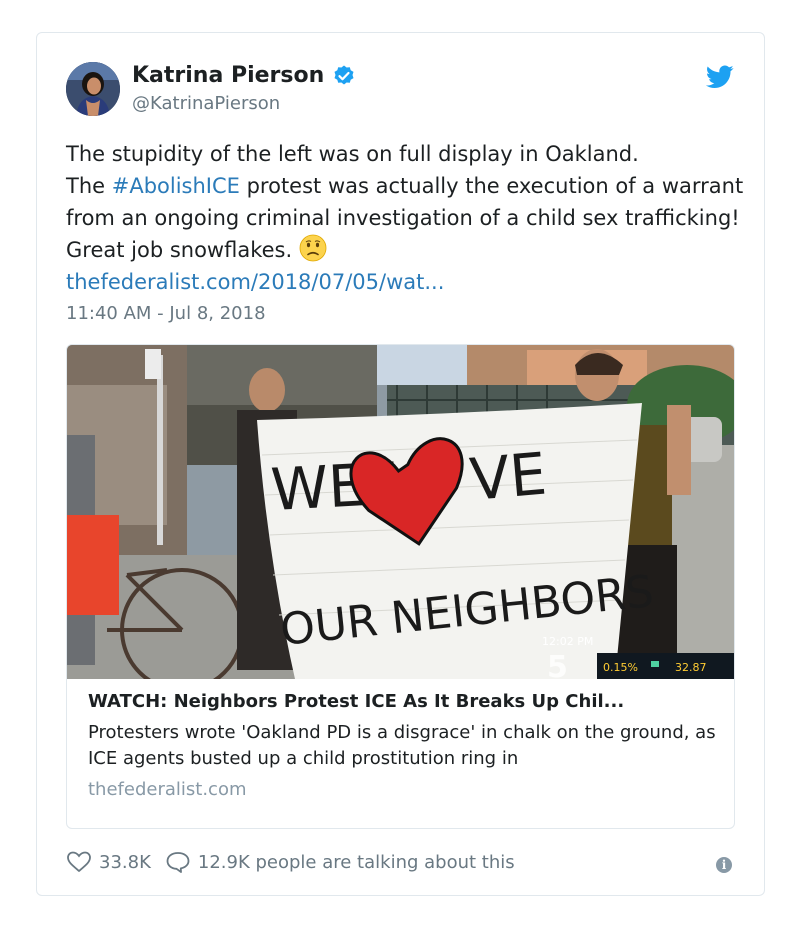 This screenshot has height=934, width=800. I want to click on info-icon: i, so click(724, 865).